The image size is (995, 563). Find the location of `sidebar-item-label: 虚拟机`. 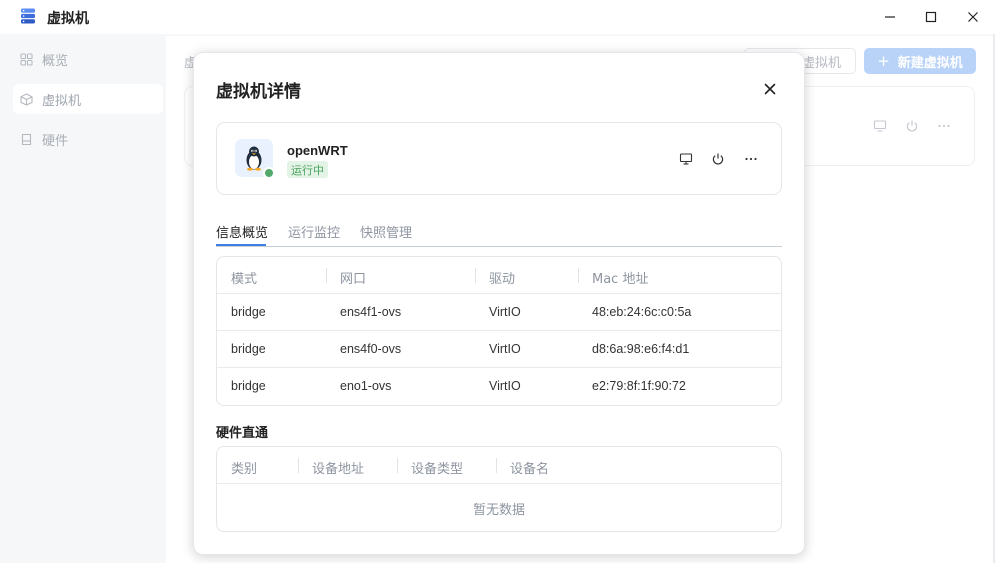

sidebar-item-label: 虚拟机 is located at coordinates (62, 101).